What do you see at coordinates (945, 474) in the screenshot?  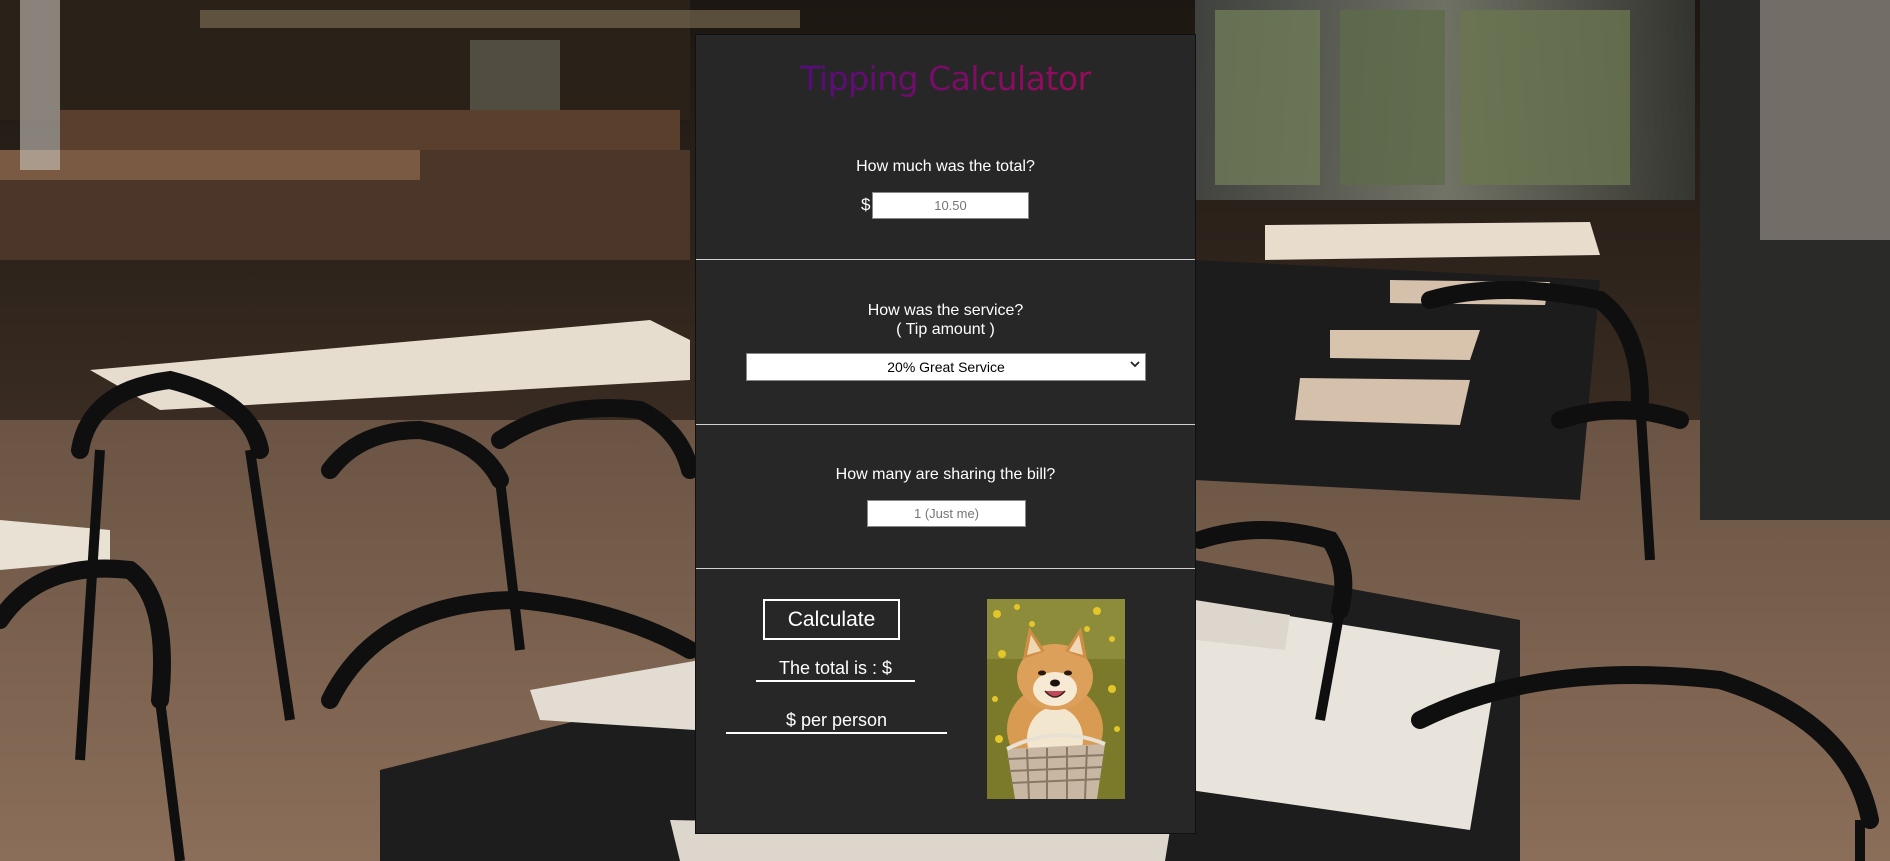 I see `people-question: How many are sharing the bill?` at bounding box center [945, 474].